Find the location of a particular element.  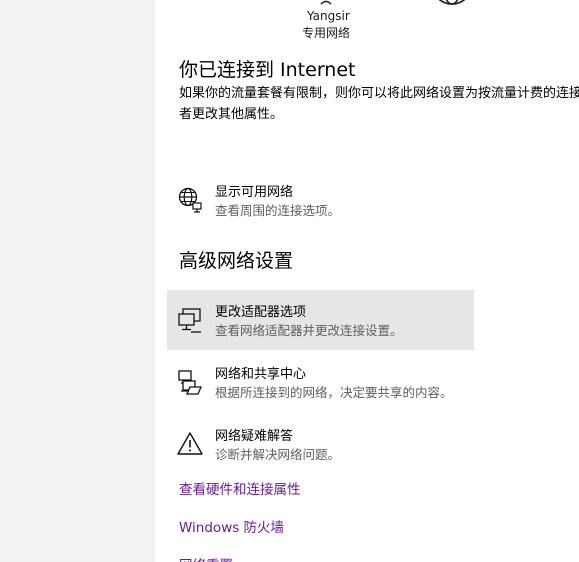

advanced-settings-title: 高级网络设置 is located at coordinates (236, 261).